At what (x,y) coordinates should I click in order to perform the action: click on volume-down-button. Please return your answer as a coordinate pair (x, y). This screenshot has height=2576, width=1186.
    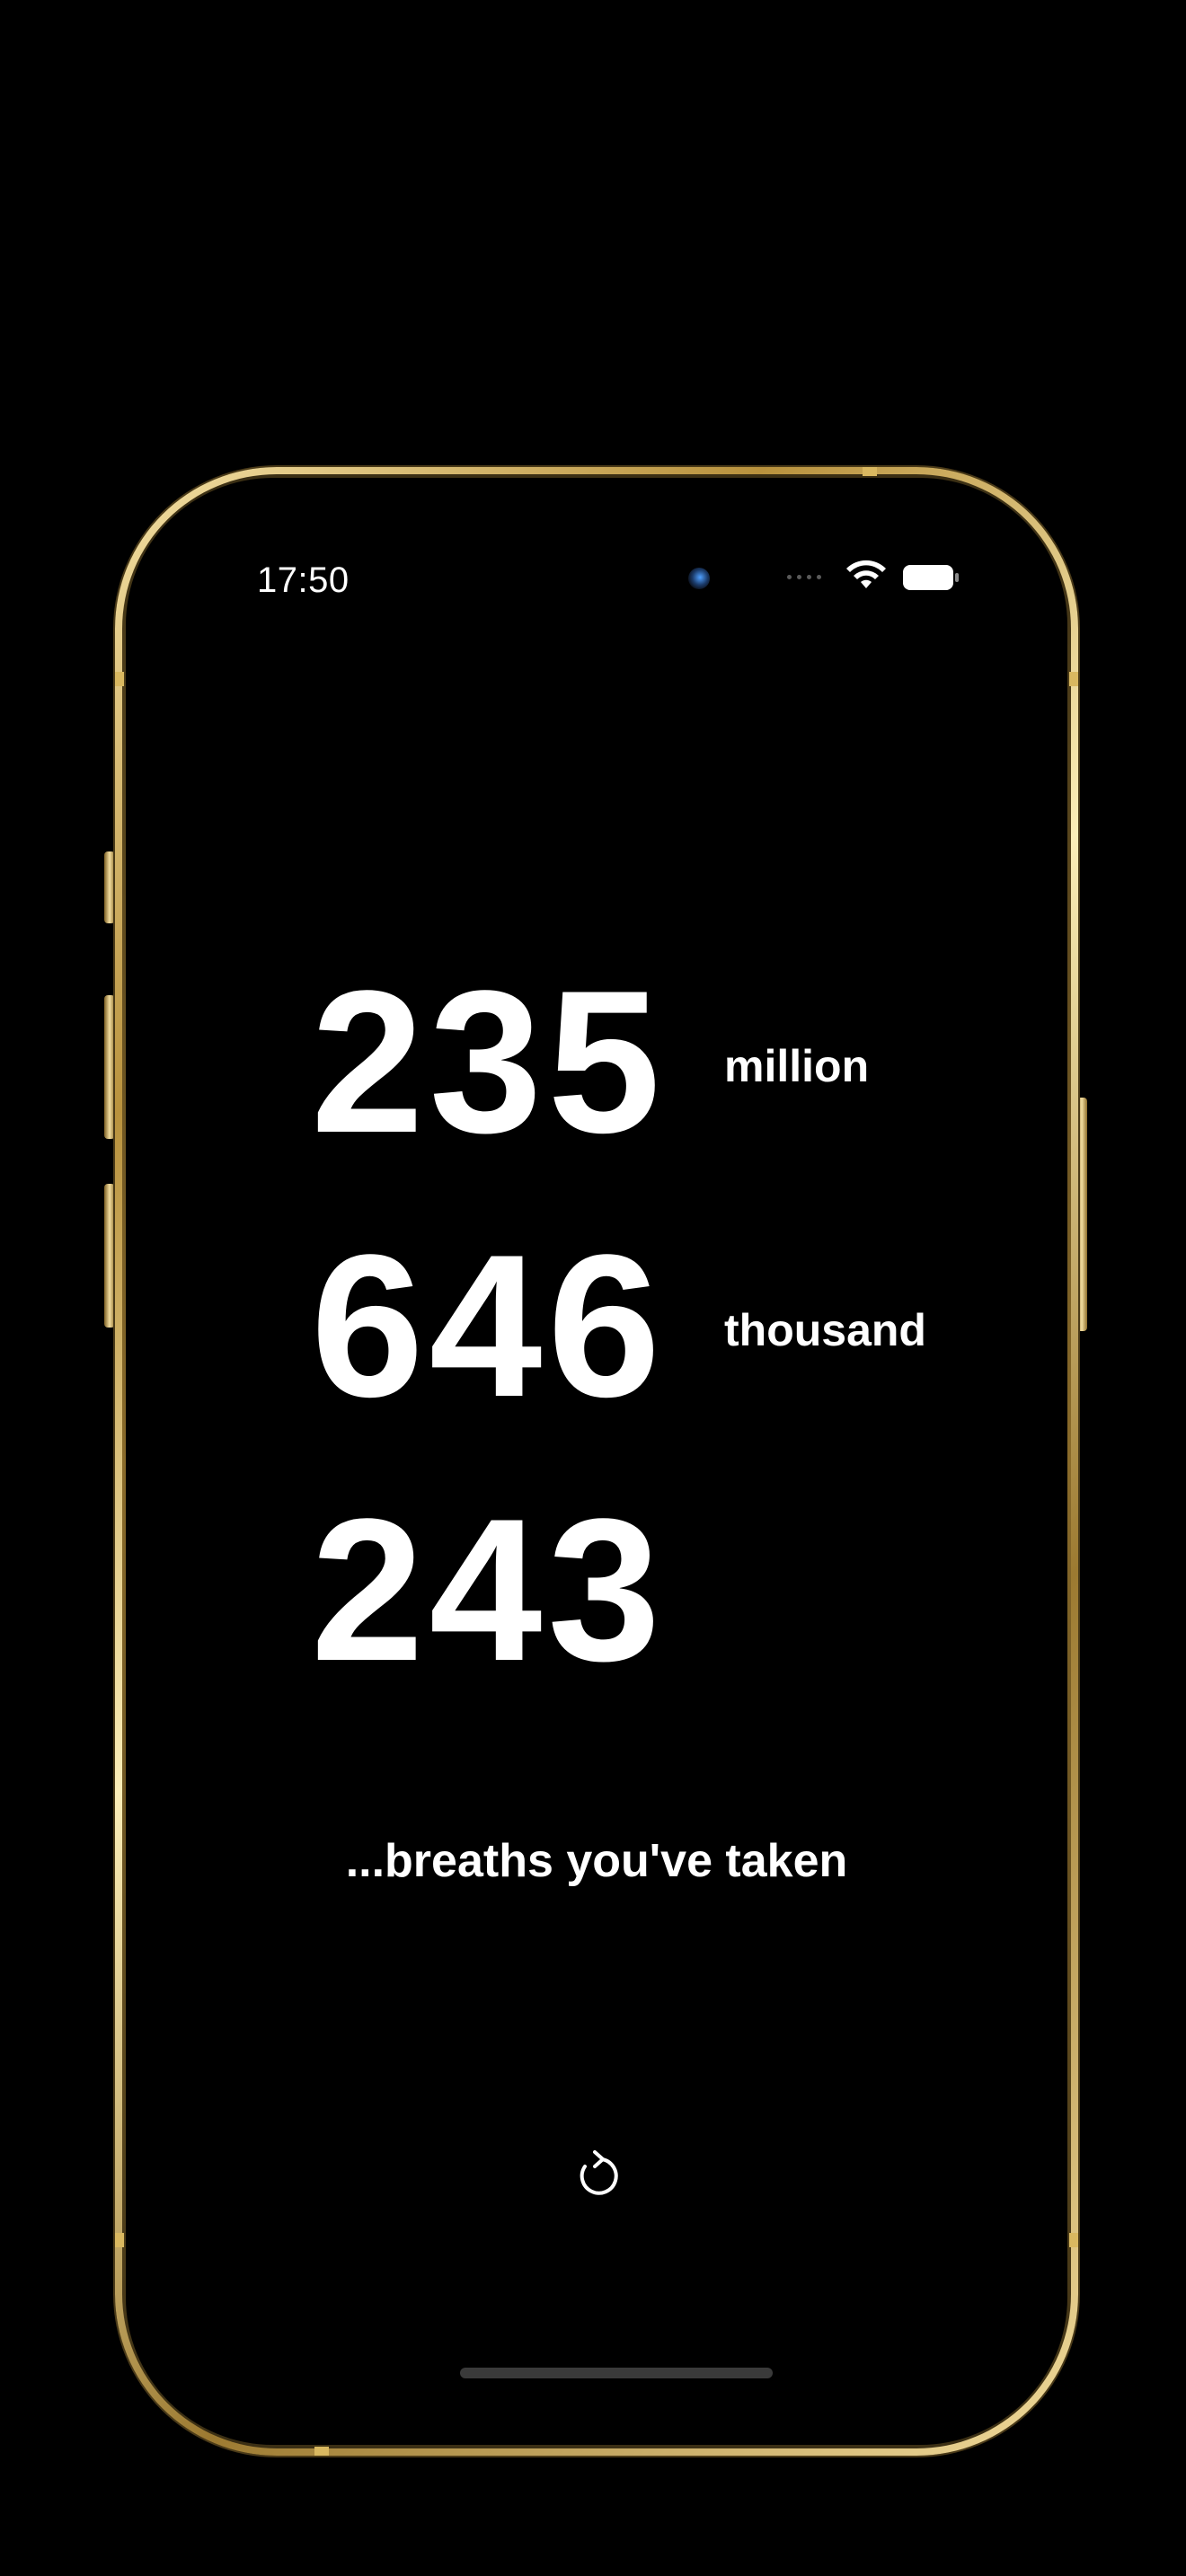
    Looking at the image, I should click on (109, 1256).